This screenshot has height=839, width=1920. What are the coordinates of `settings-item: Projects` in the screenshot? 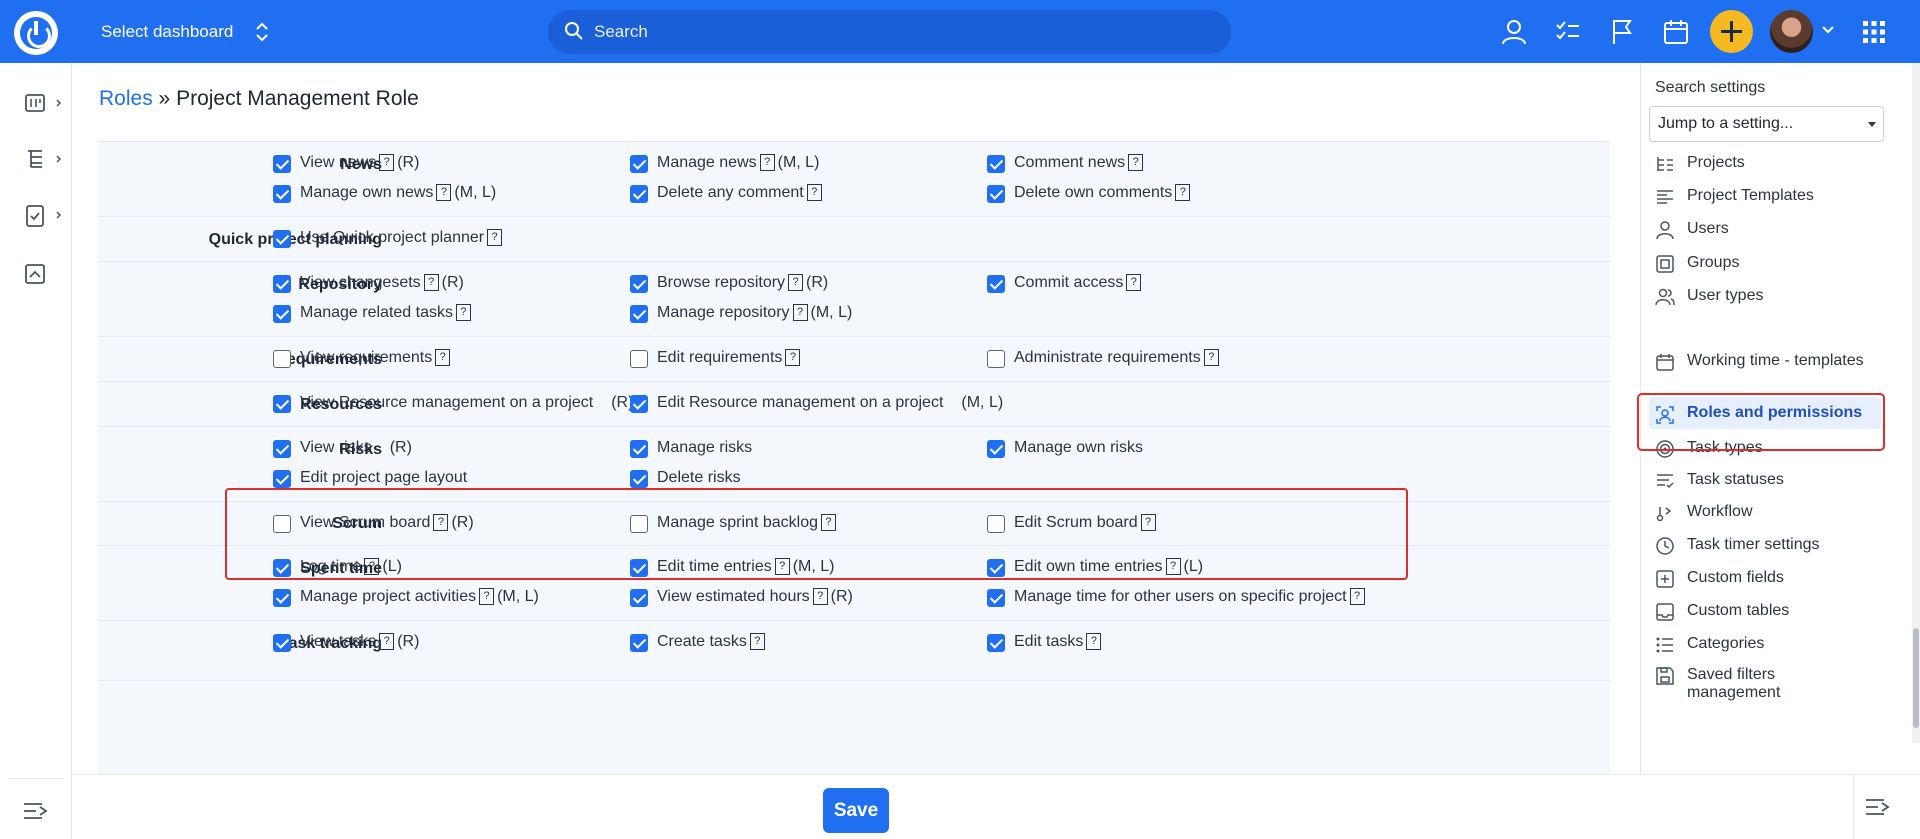 It's located at (1765, 164).